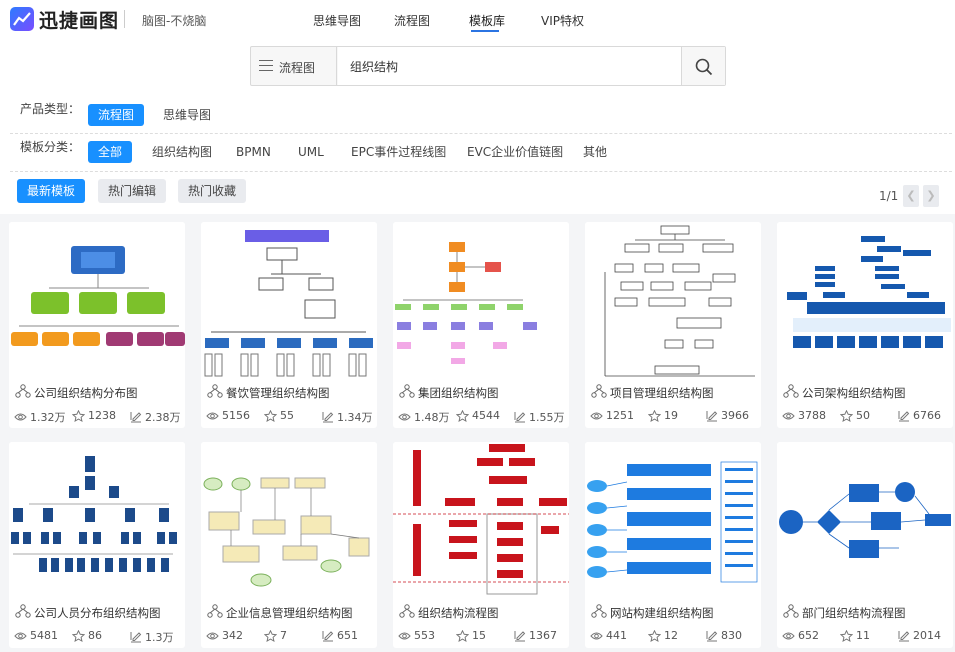  I want to click on sort-hot-edit-button: 热门编辑, so click(132, 191).